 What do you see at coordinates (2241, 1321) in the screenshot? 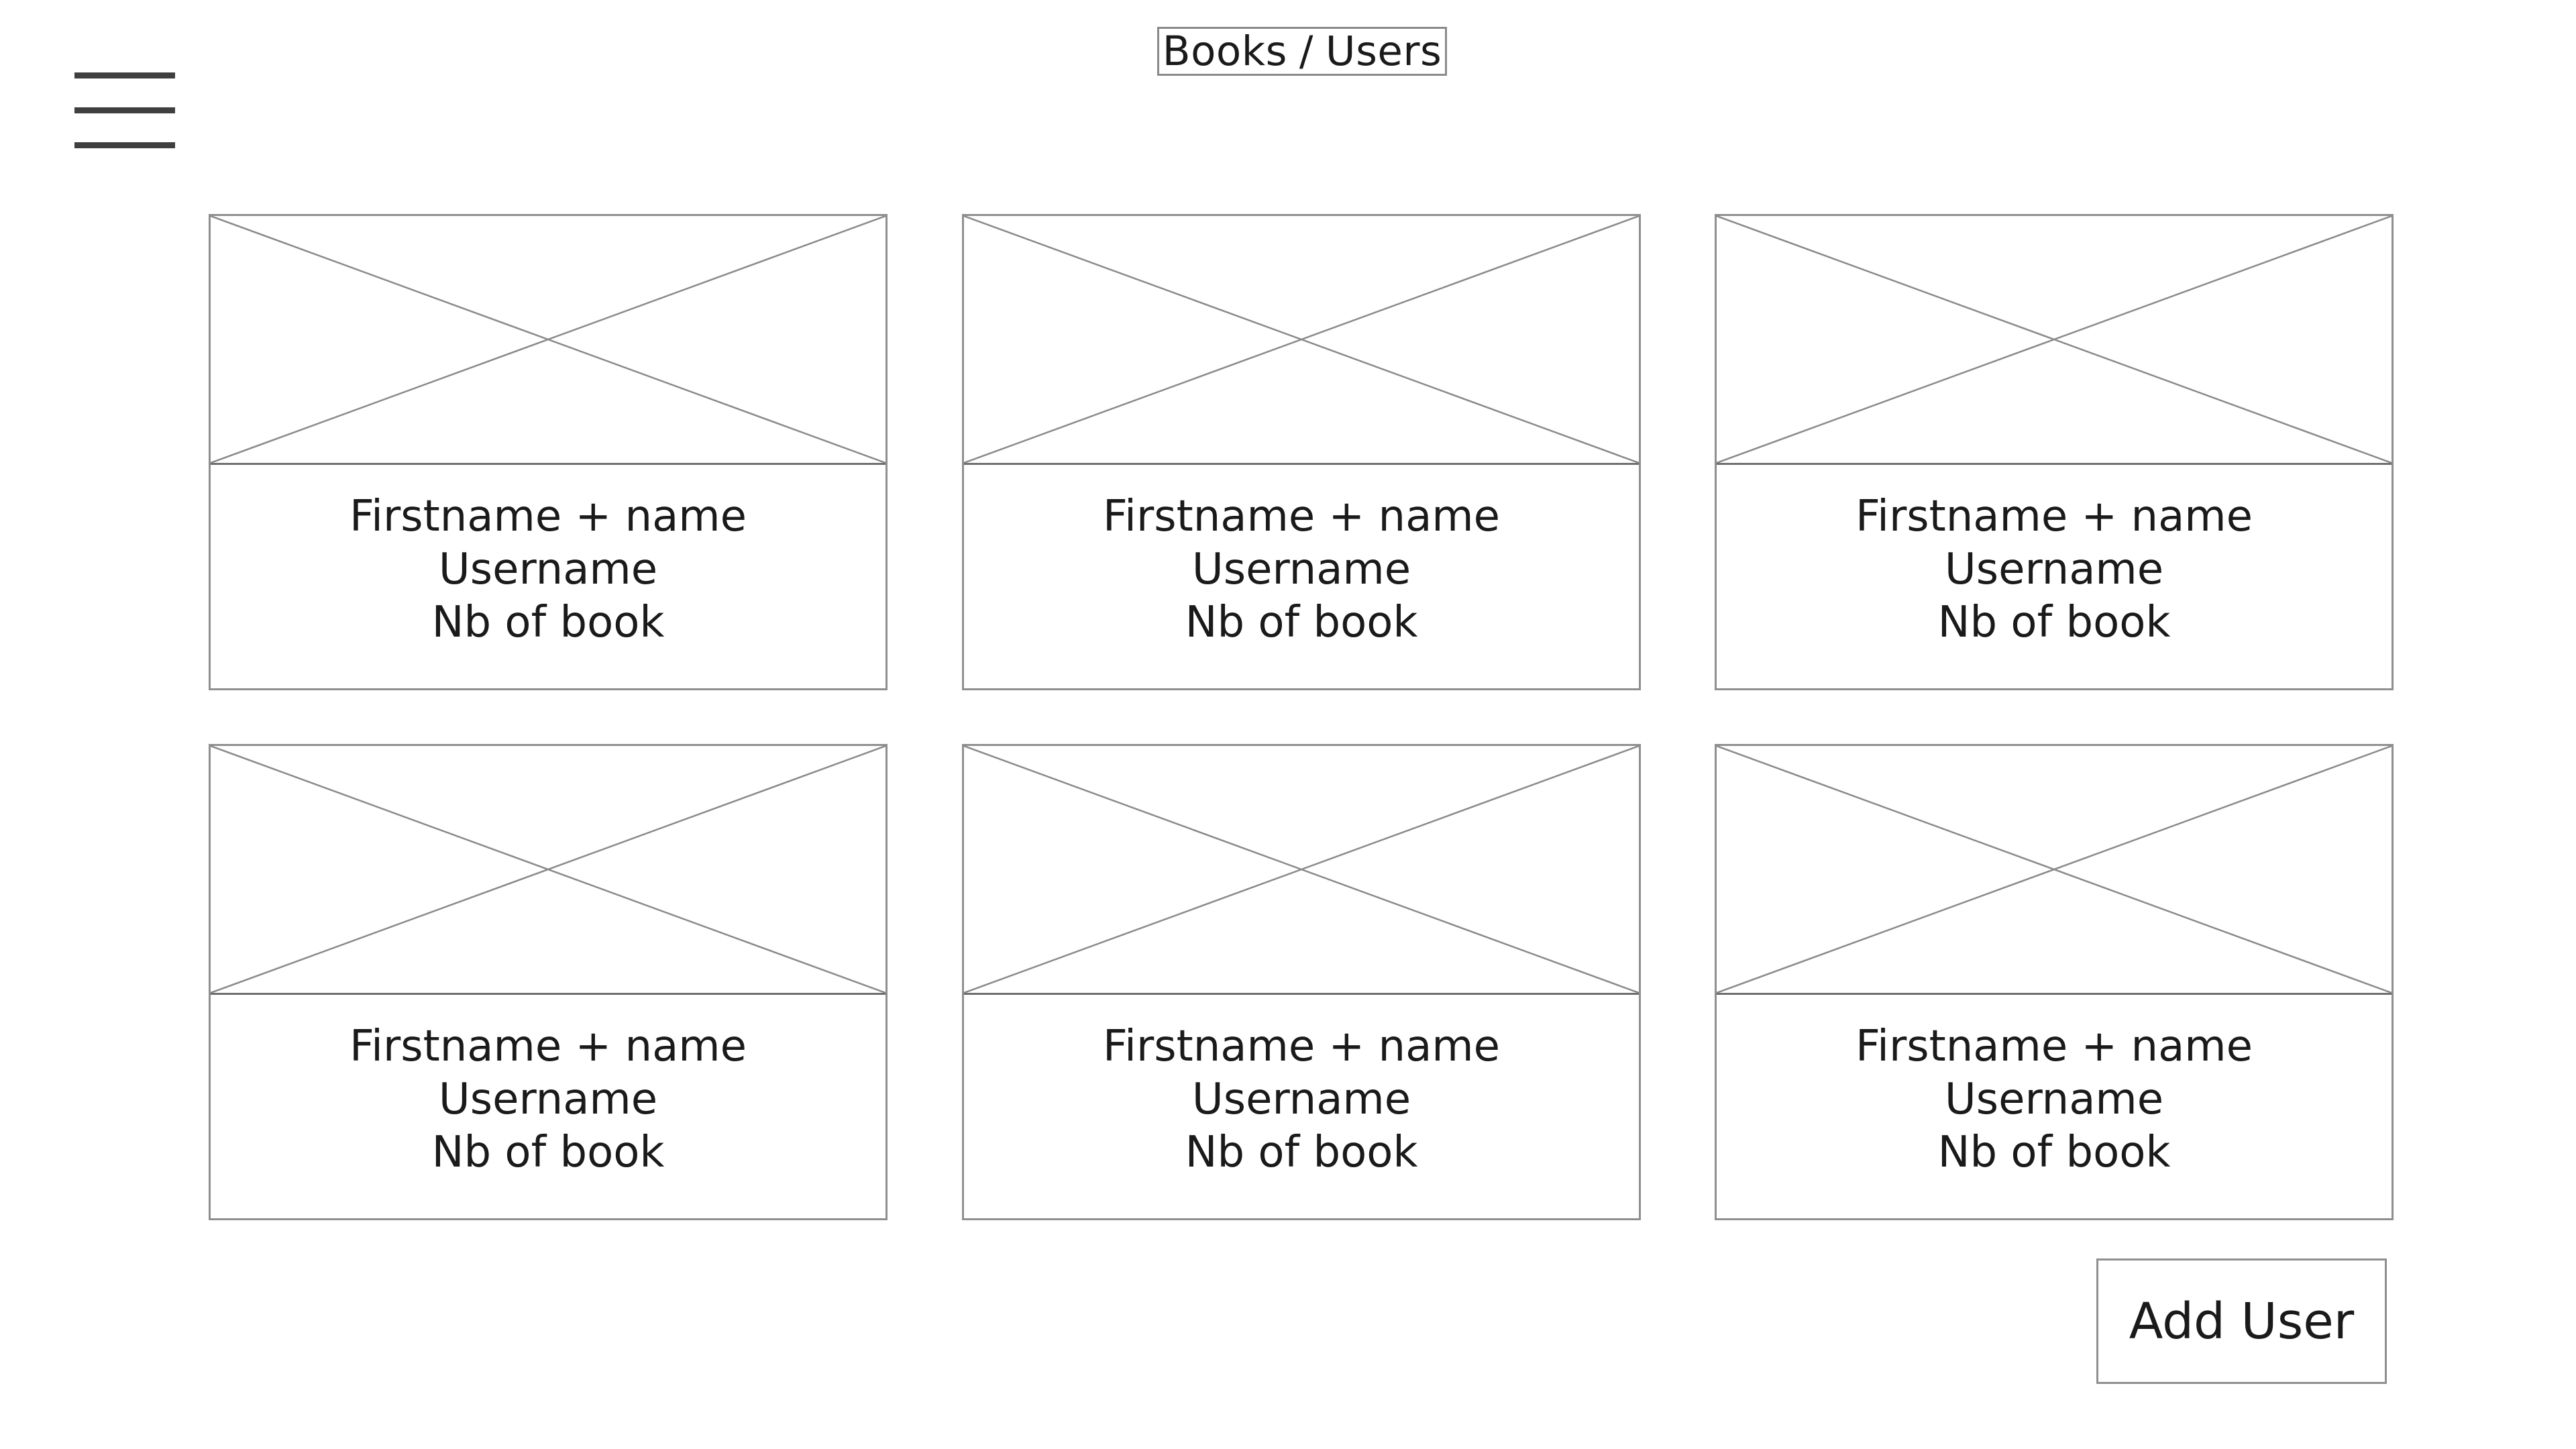
I see `add-user-button: Add User` at bounding box center [2241, 1321].